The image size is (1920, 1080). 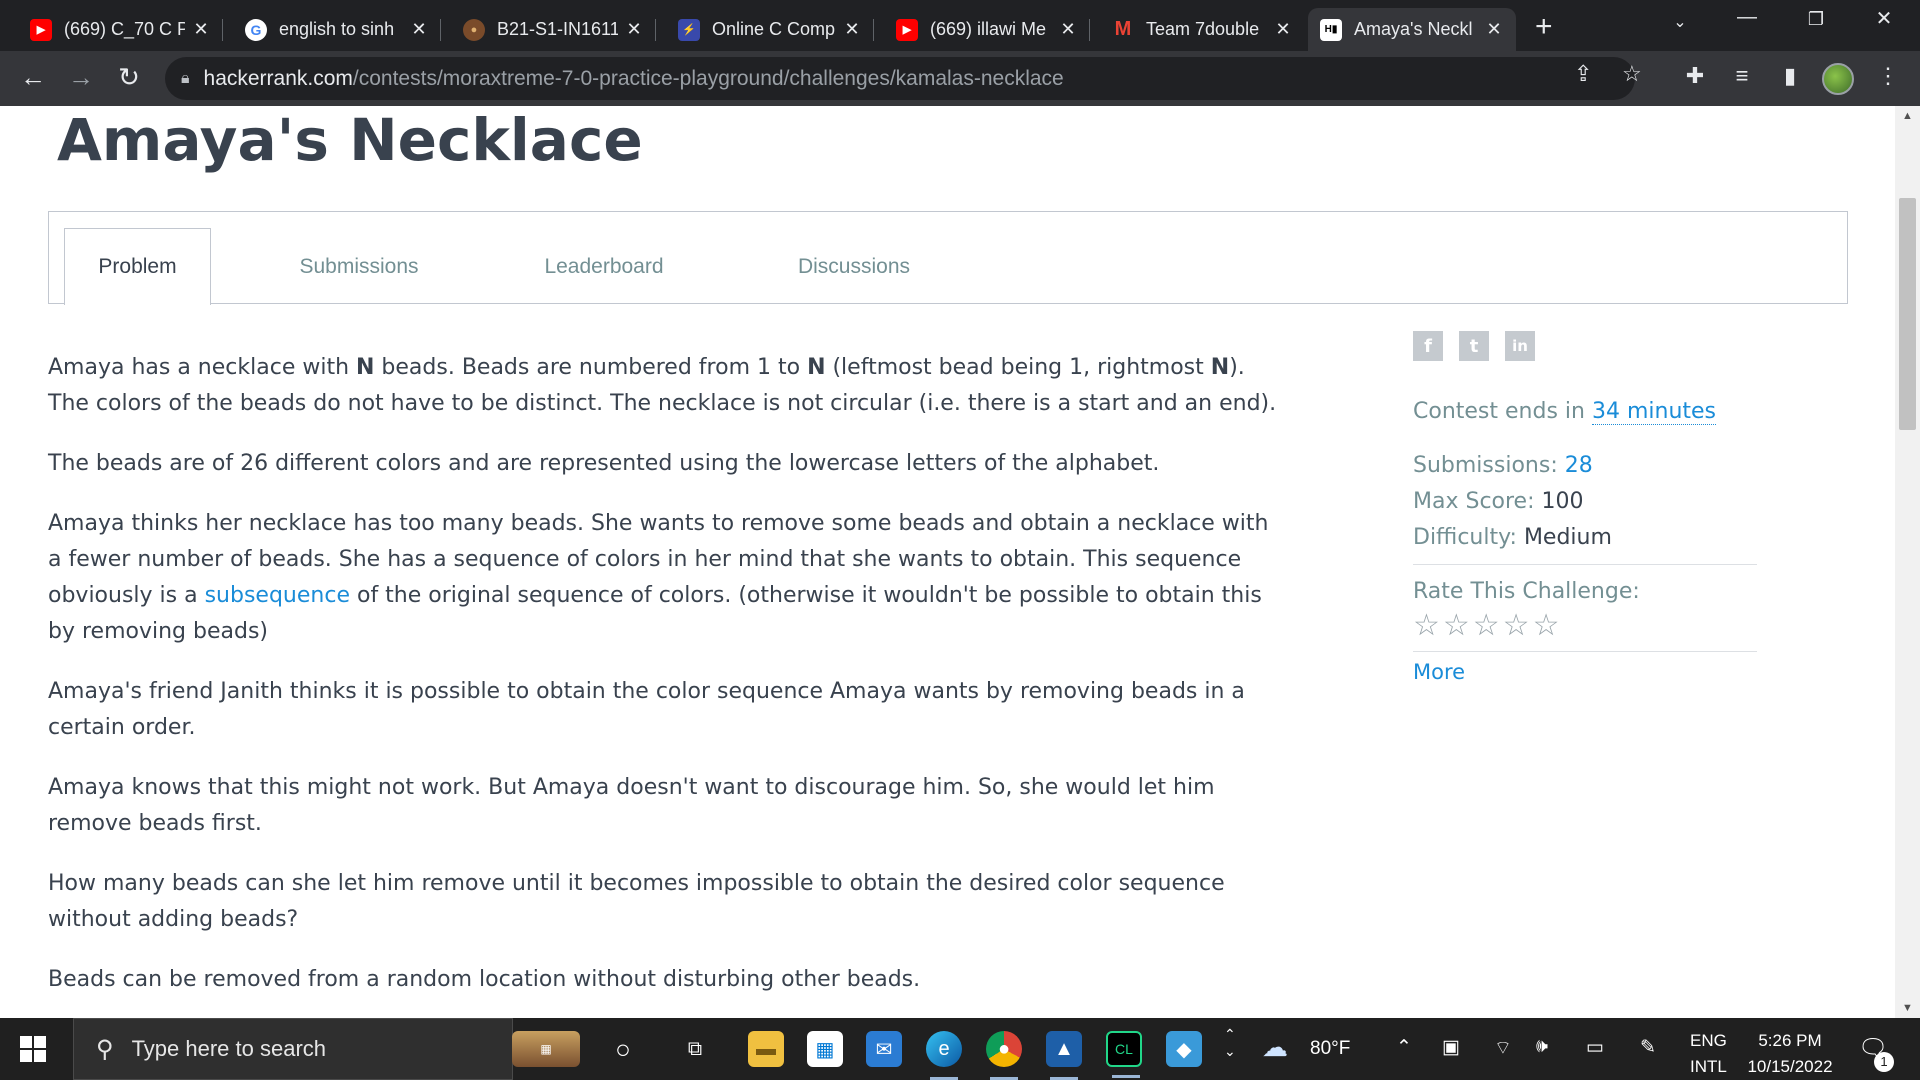 I want to click on url-domain: hackerrank.com, so click(x=278, y=78).